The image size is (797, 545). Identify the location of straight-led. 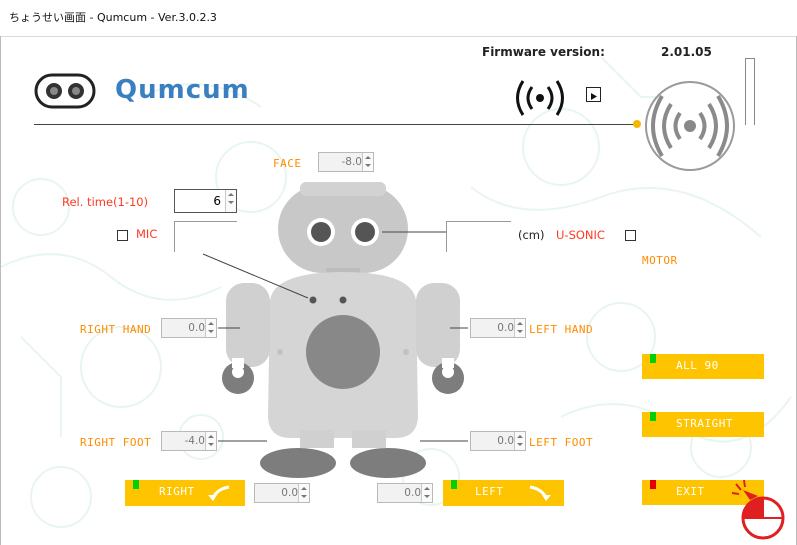
(653, 416).